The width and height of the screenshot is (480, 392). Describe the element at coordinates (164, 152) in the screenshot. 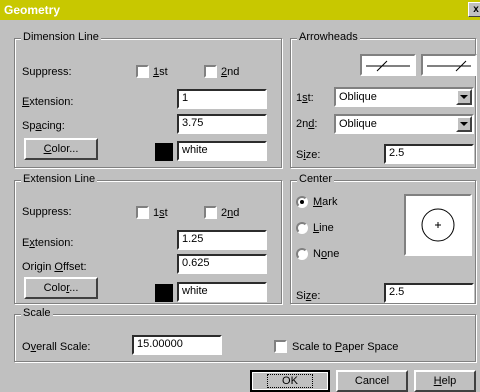

I see `dimension-color-swatch` at that location.